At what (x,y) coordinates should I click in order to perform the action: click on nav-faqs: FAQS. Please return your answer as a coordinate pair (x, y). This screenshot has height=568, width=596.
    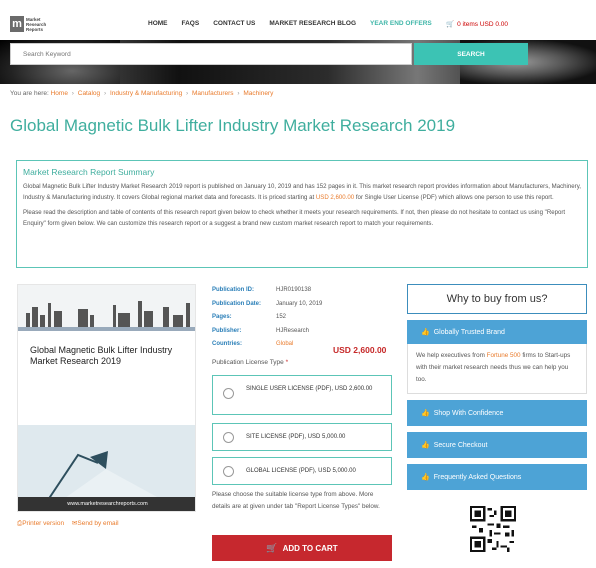
    Looking at the image, I should click on (191, 23).